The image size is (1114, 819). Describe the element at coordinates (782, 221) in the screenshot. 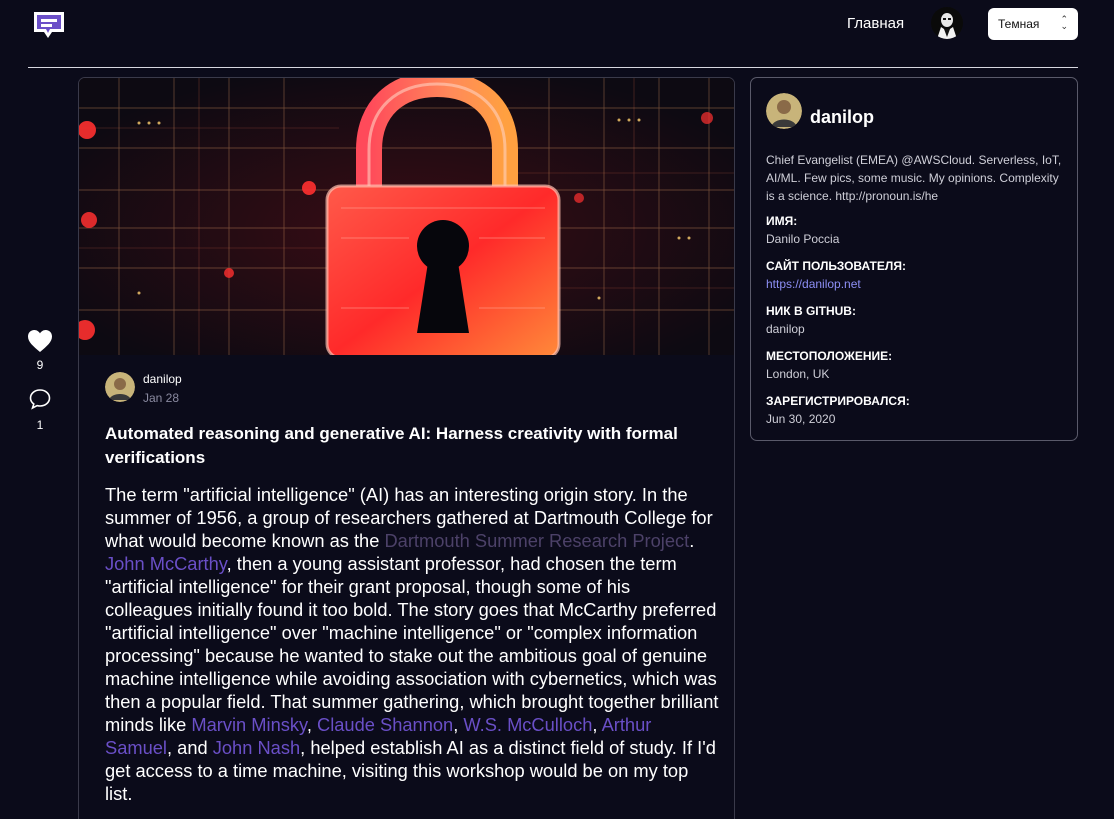

I see `field-label-name: ИМЯ:` at that location.